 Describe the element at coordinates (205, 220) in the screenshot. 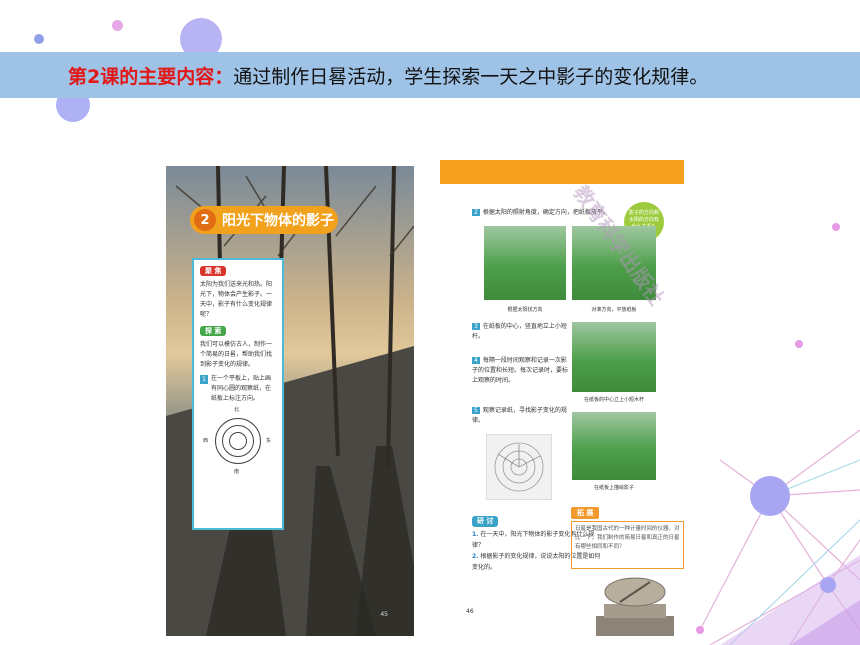

I see `lesson-number: 2` at that location.